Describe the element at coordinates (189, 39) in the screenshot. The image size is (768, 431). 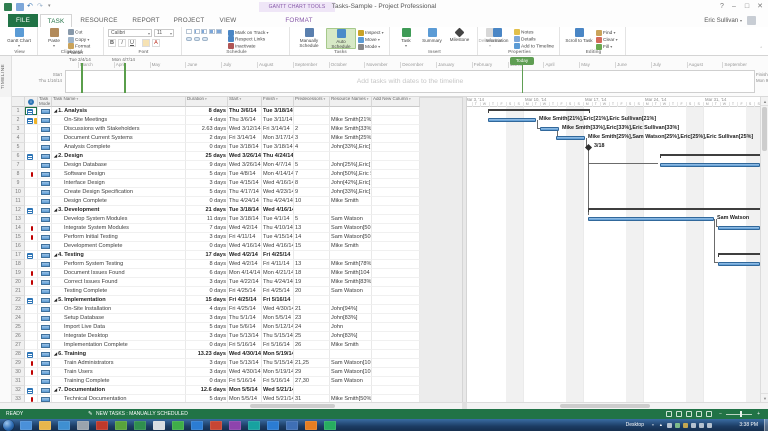
I see `link-tasks-icon` at that location.